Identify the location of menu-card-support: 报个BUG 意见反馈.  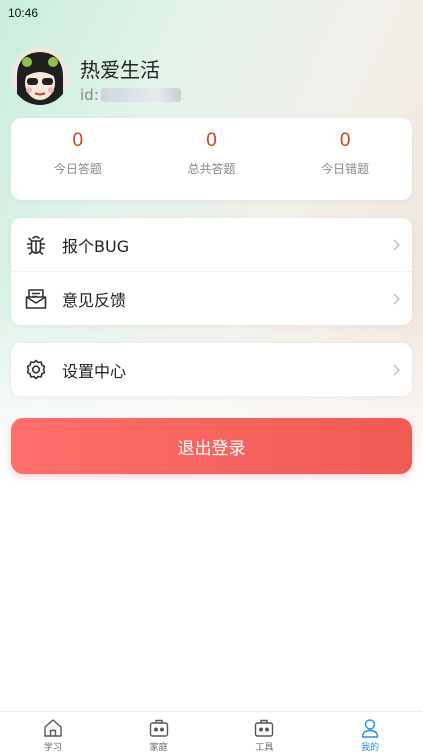
(211, 271).